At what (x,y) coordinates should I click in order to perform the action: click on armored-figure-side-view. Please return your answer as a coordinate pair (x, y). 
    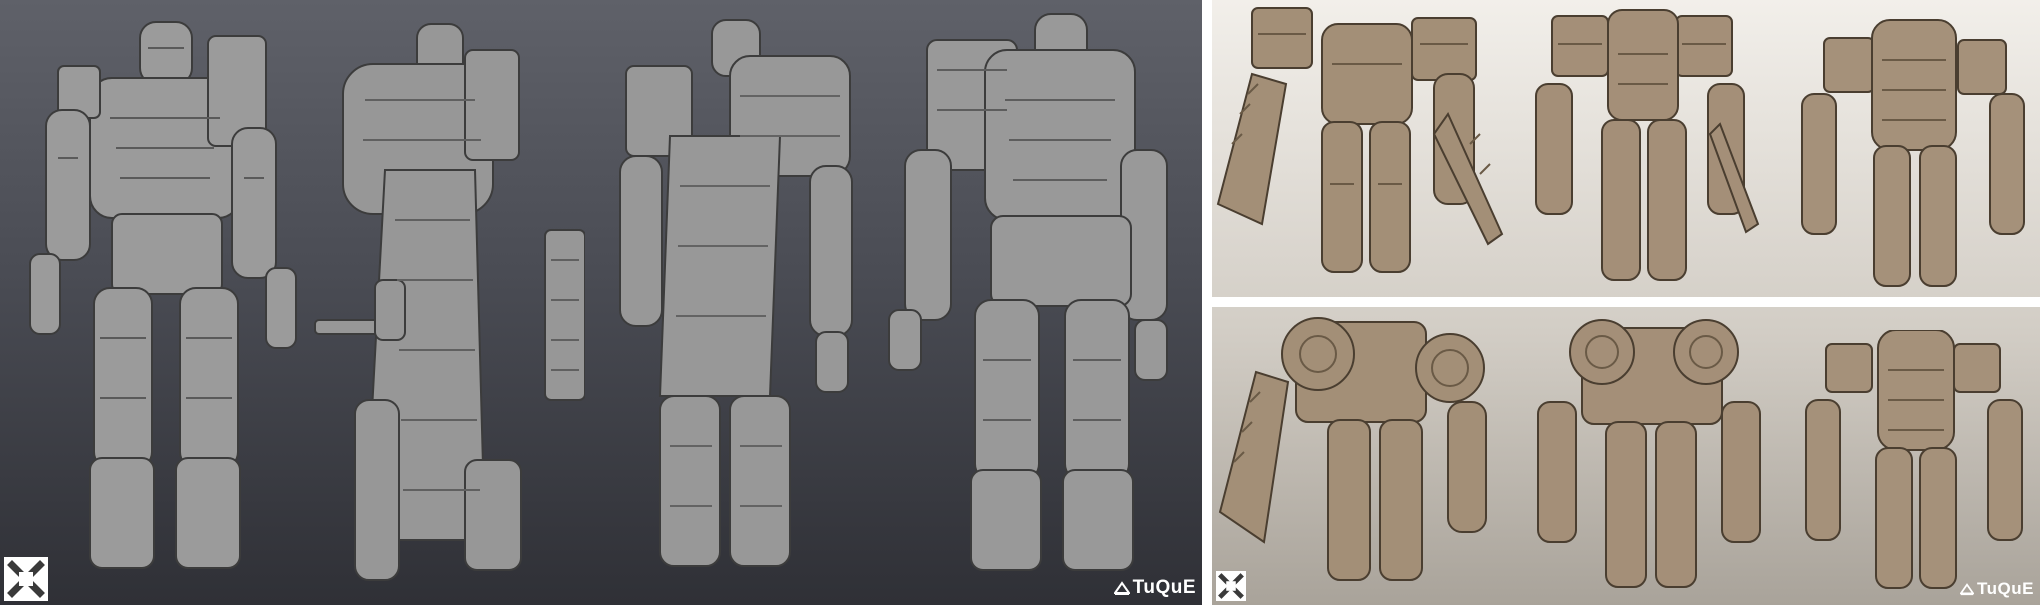
    Looking at the image, I should click on (445, 305).